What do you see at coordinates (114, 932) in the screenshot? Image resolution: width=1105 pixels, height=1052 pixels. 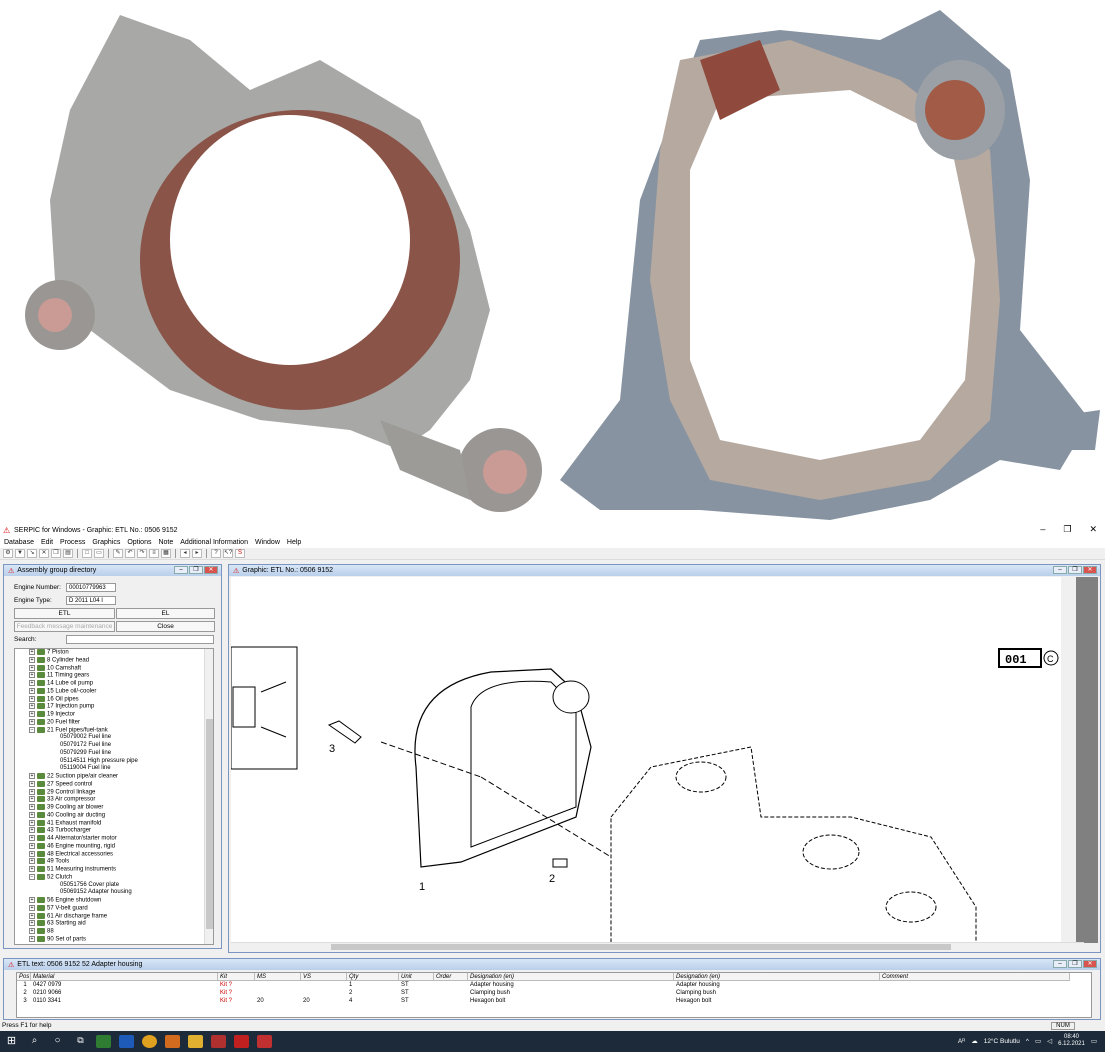 I see `tree-item: +88` at bounding box center [114, 932].